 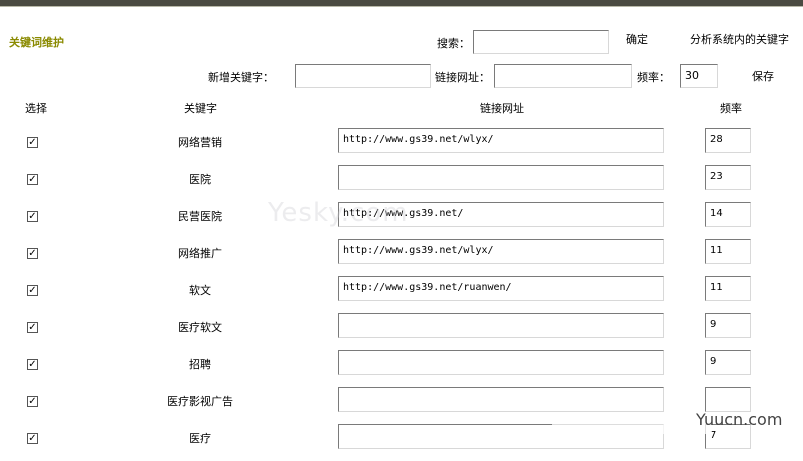 I want to click on table-row: ✓ 医疗影视广告, so click(x=401, y=405).